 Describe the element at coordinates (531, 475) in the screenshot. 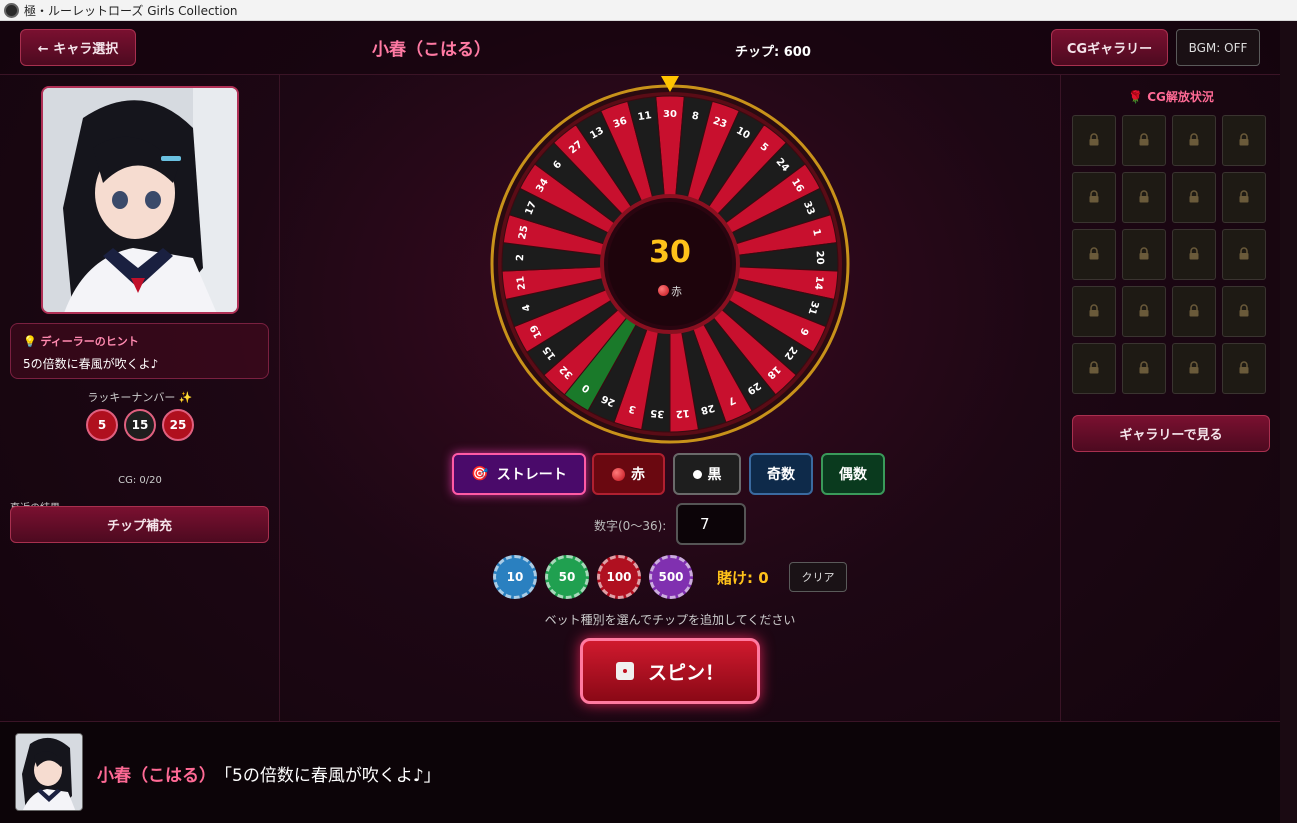

I see `bet-type-straight-label: ストレート` at that location.